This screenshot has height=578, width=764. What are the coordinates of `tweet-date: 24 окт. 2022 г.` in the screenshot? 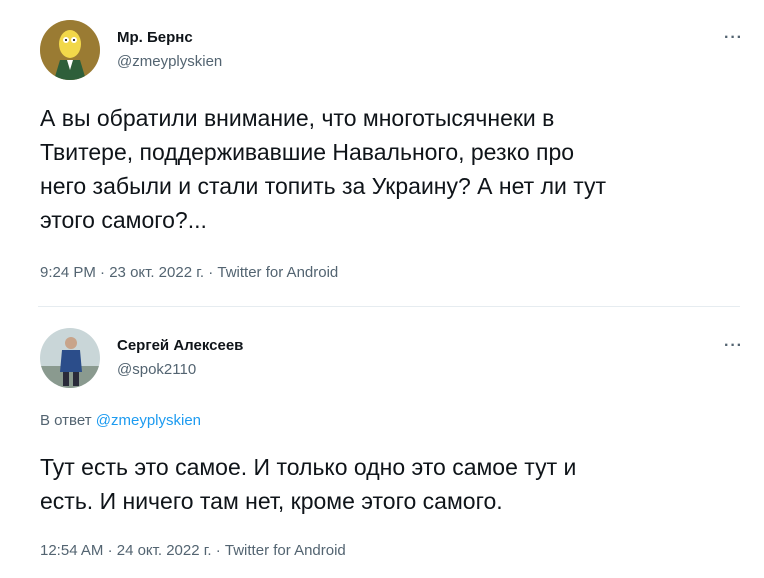 It's located at (164, 550).